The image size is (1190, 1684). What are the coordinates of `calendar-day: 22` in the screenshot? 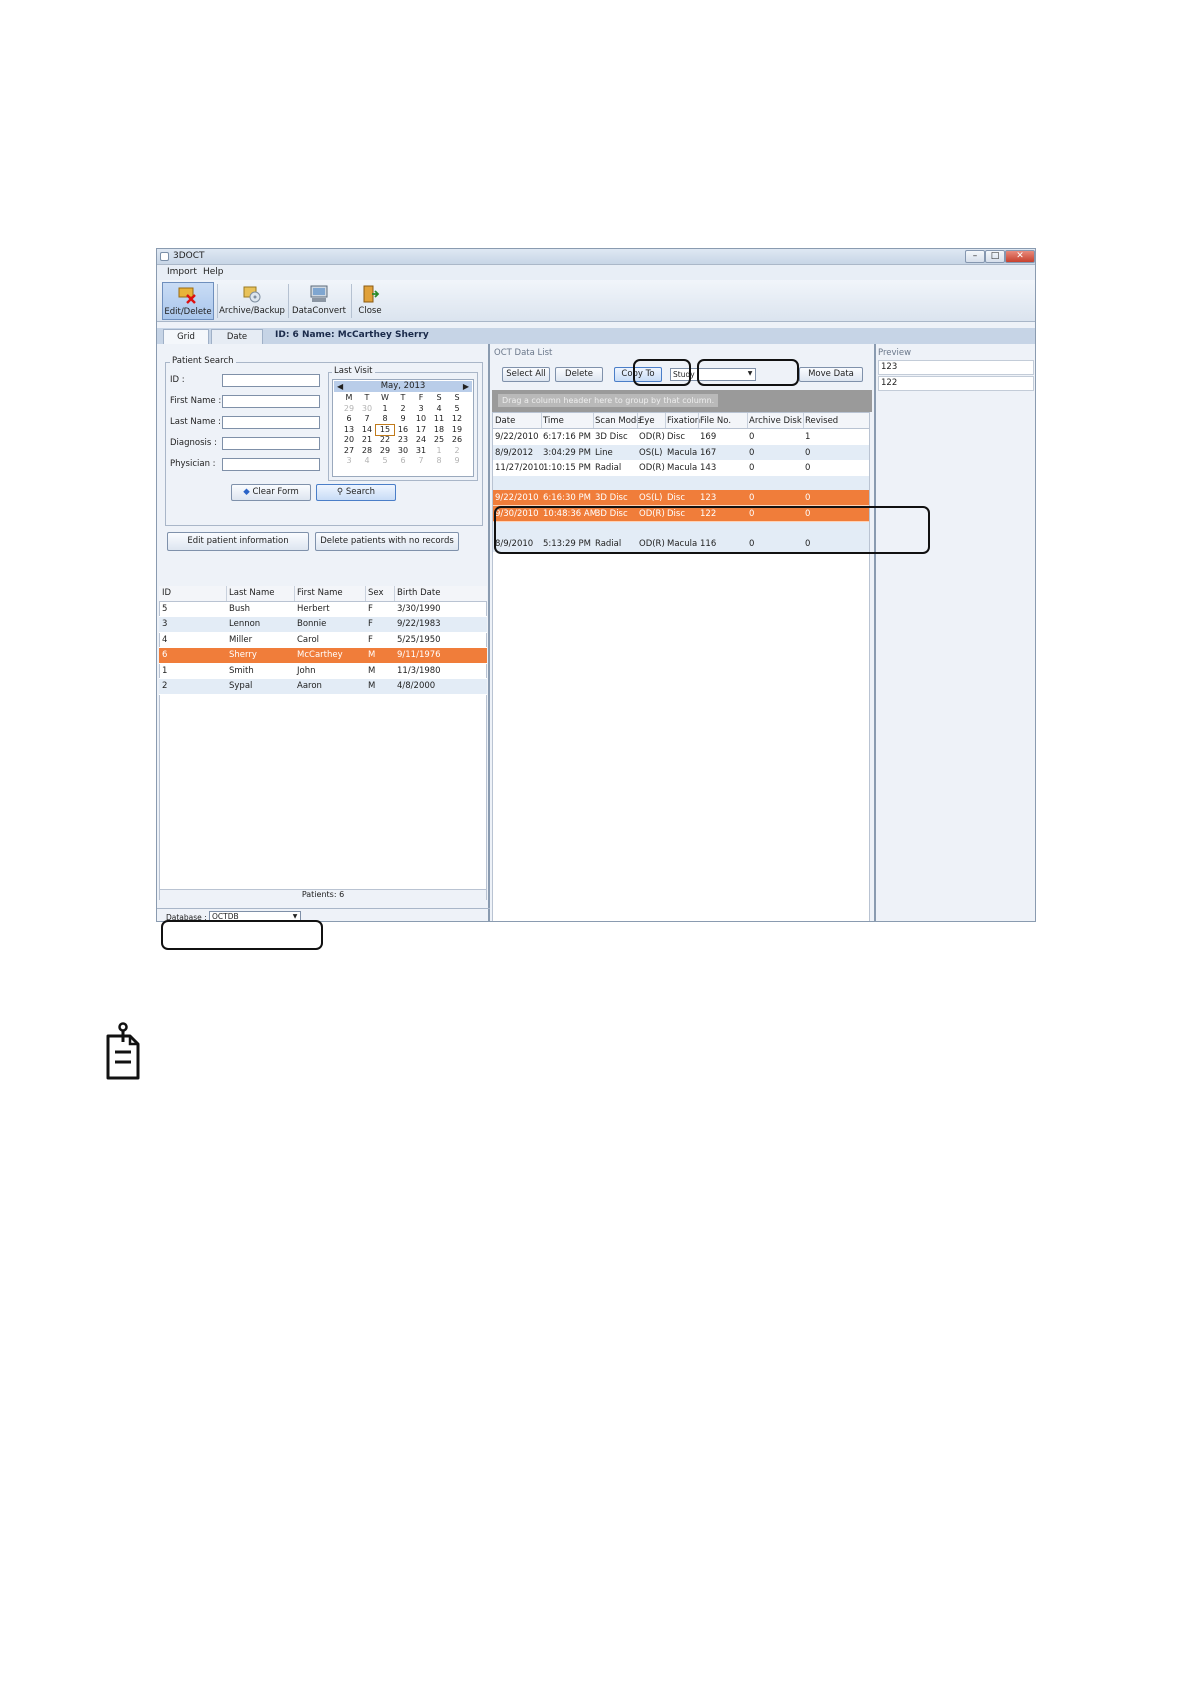 It's located at (385, 440).